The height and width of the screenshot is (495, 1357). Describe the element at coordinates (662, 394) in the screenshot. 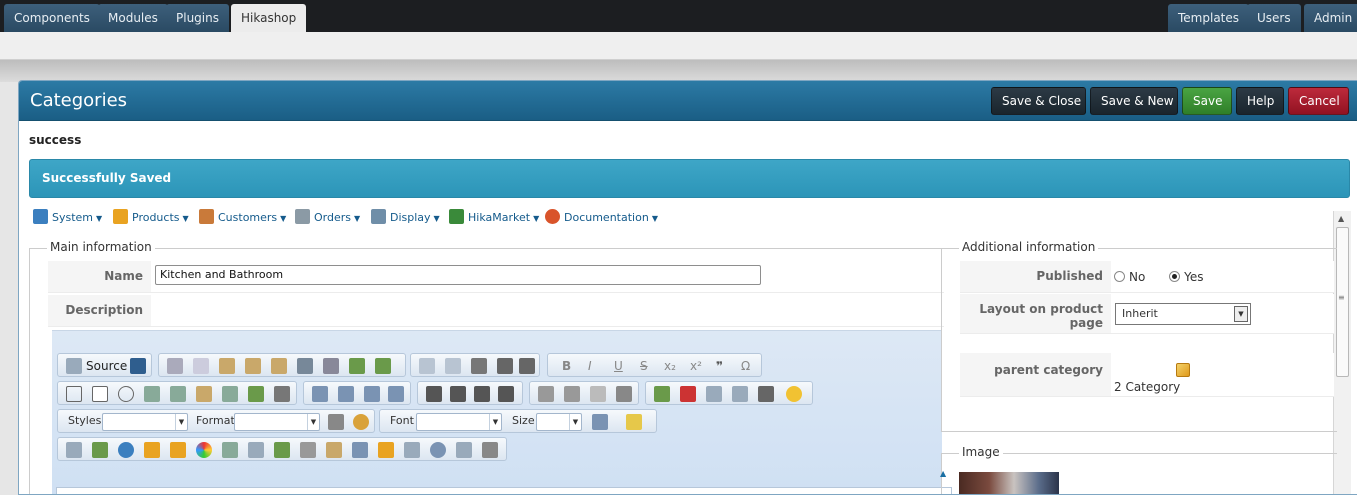

I see `image-icon` at that location.